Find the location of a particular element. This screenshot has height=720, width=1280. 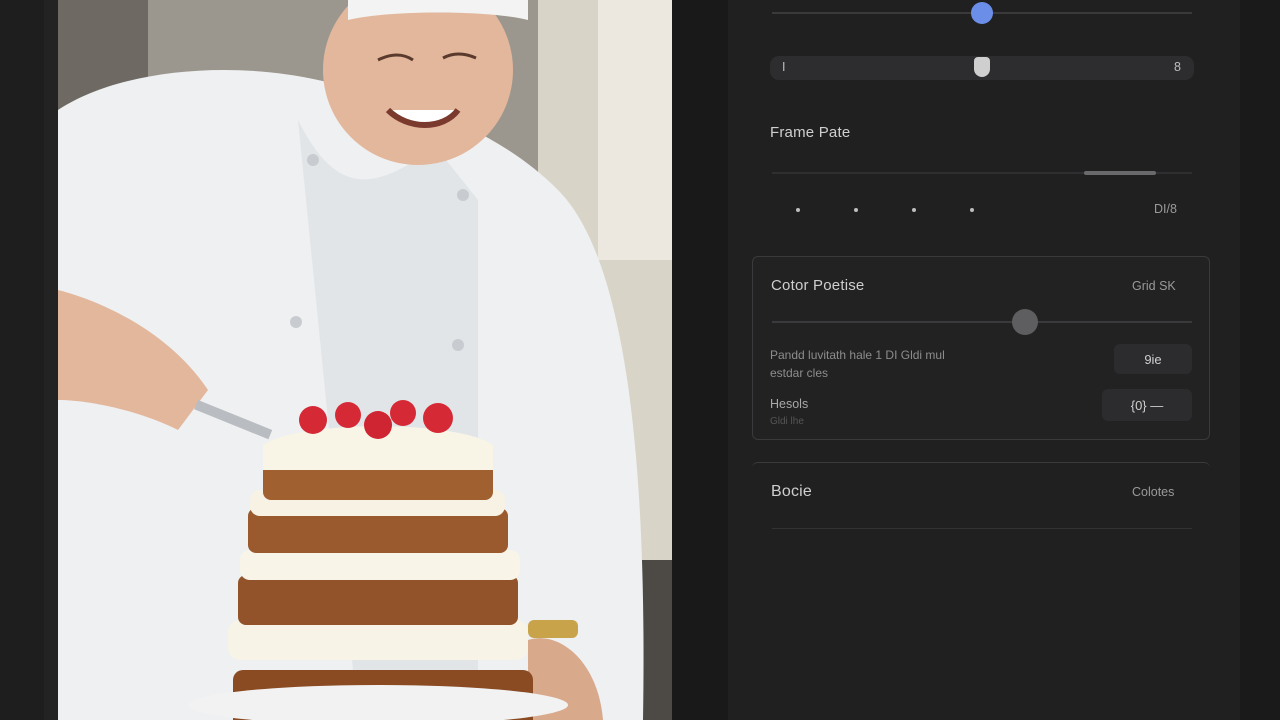

top-slider-knob is located at coordinates (982, 13).